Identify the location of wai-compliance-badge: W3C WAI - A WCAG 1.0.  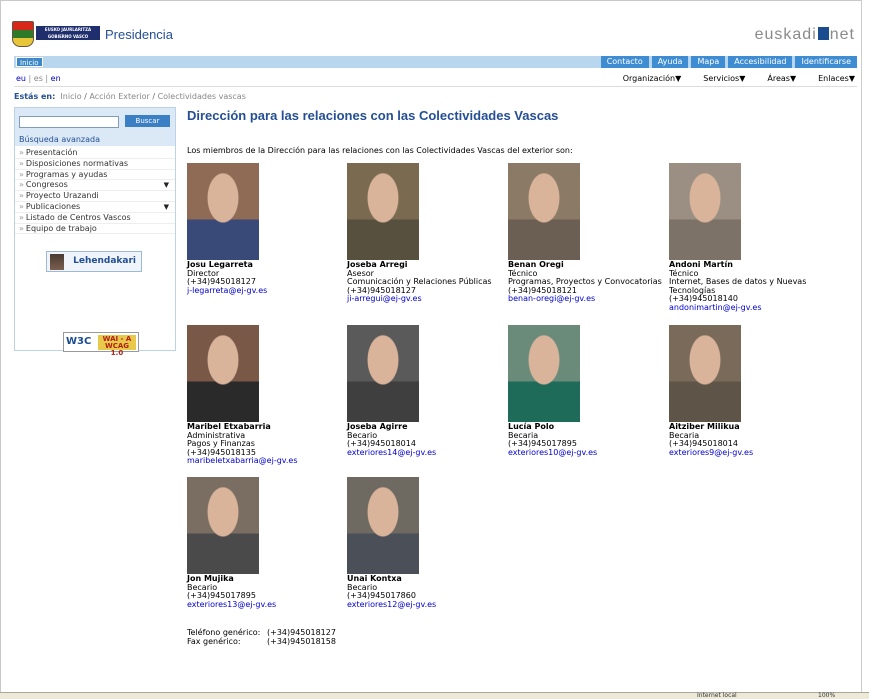
(101, 344).